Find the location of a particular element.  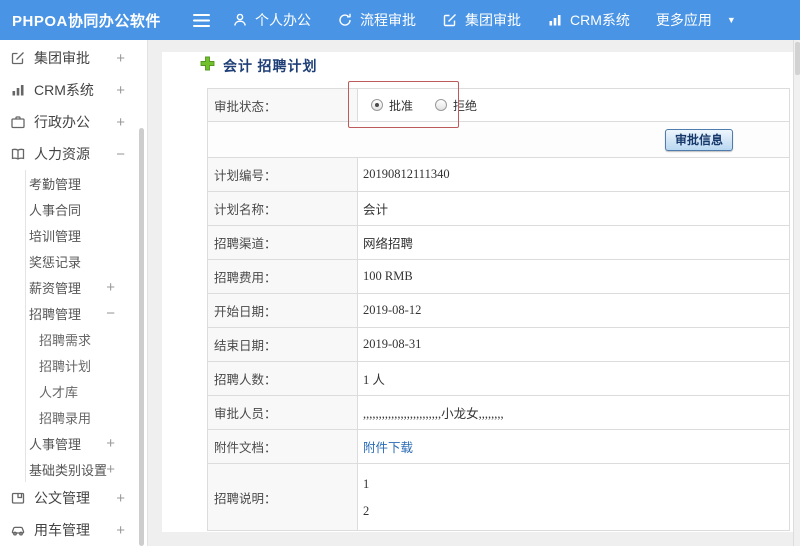

nav-process-approval: 流程审批 is located at coordinates (376, 20).